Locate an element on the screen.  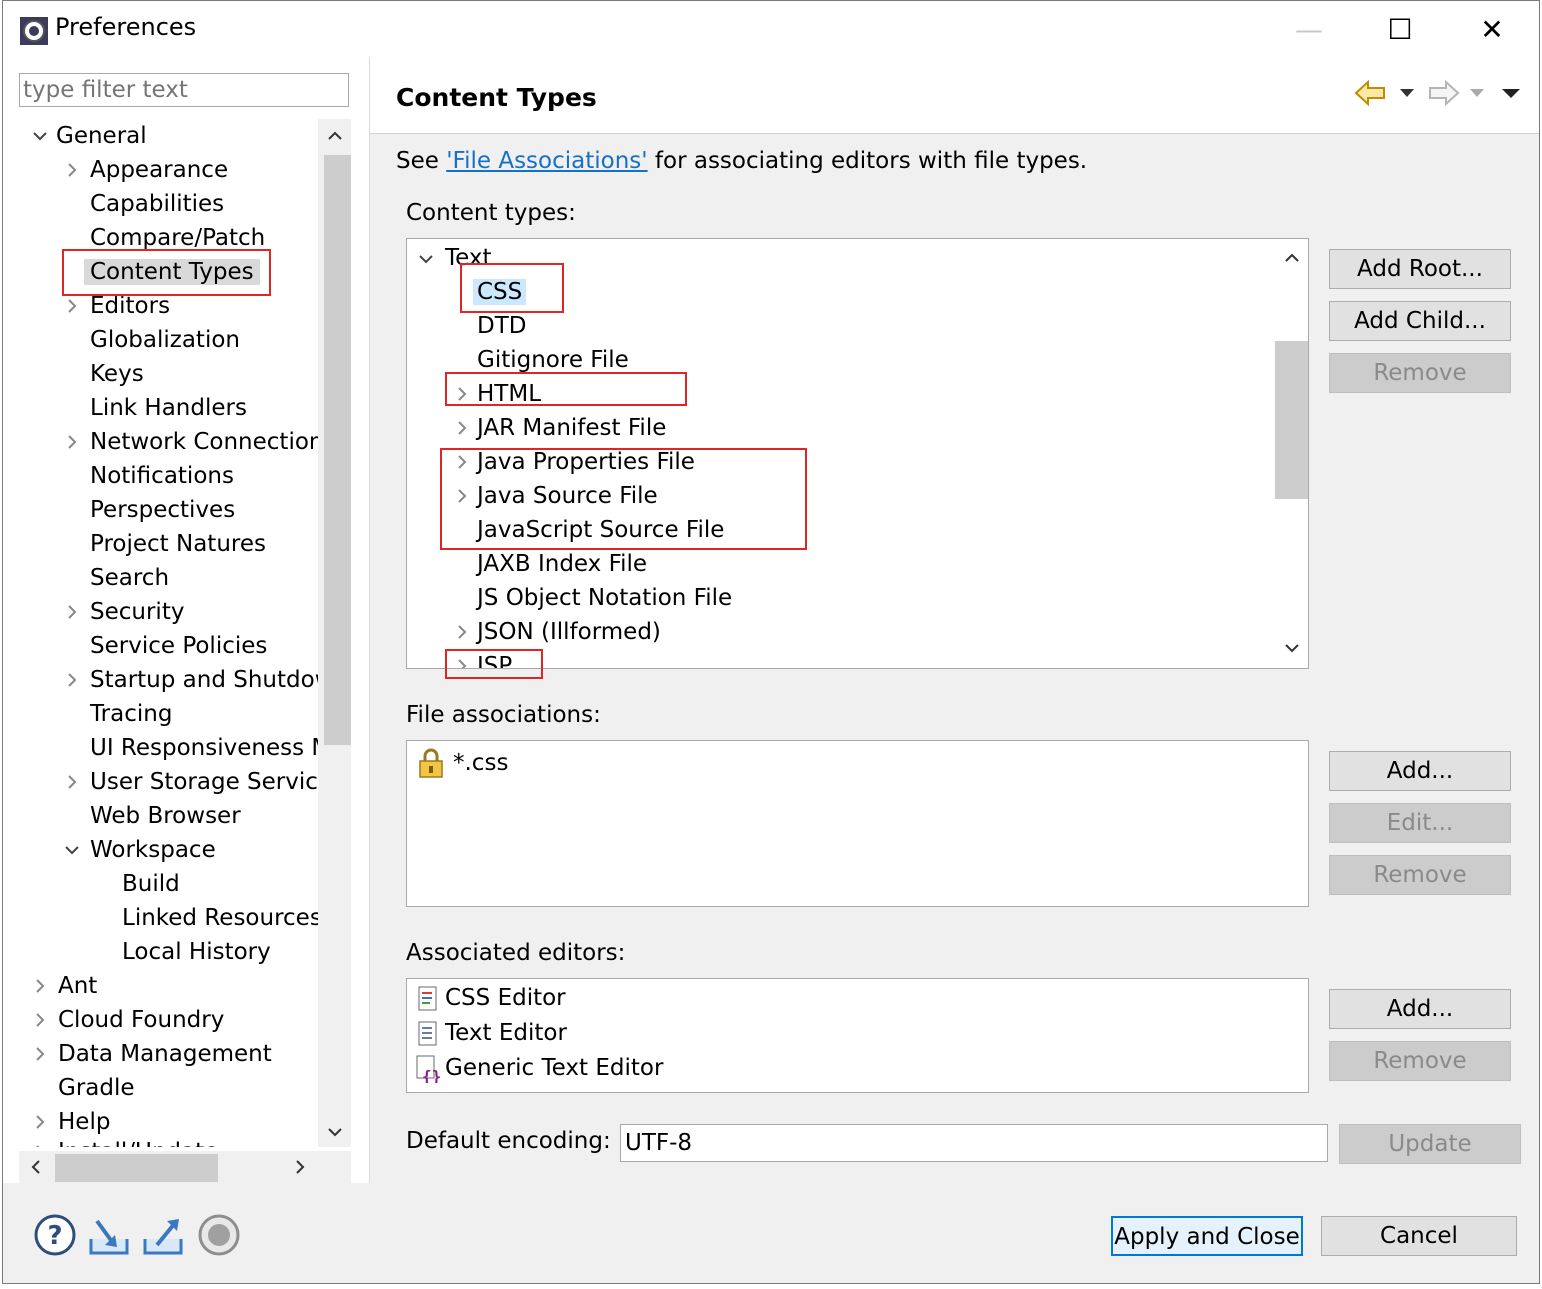
tree-item-build: Build is located at coordinates (151, 884).